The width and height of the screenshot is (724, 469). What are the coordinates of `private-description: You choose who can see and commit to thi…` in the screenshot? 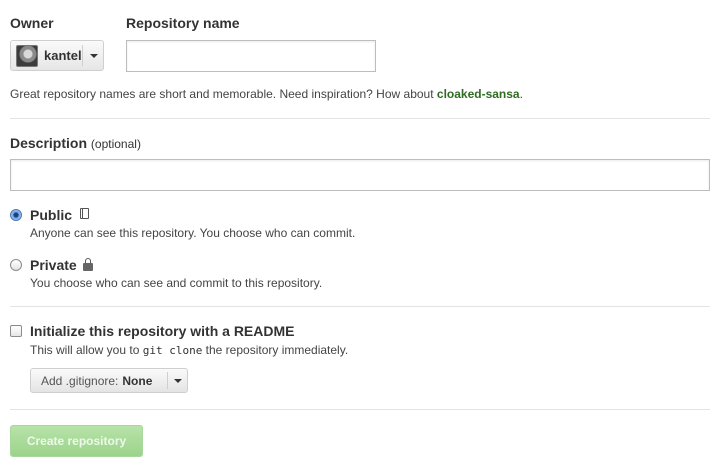 It's located at (176, 283).